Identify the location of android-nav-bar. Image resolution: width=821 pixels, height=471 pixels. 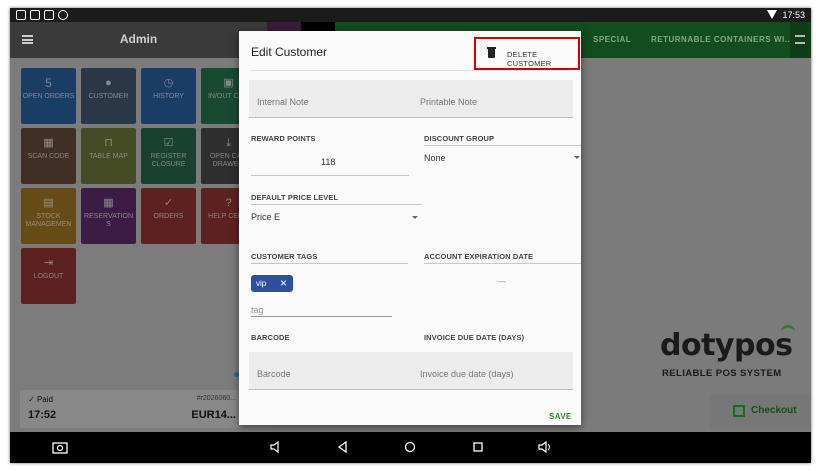
(410, 447).